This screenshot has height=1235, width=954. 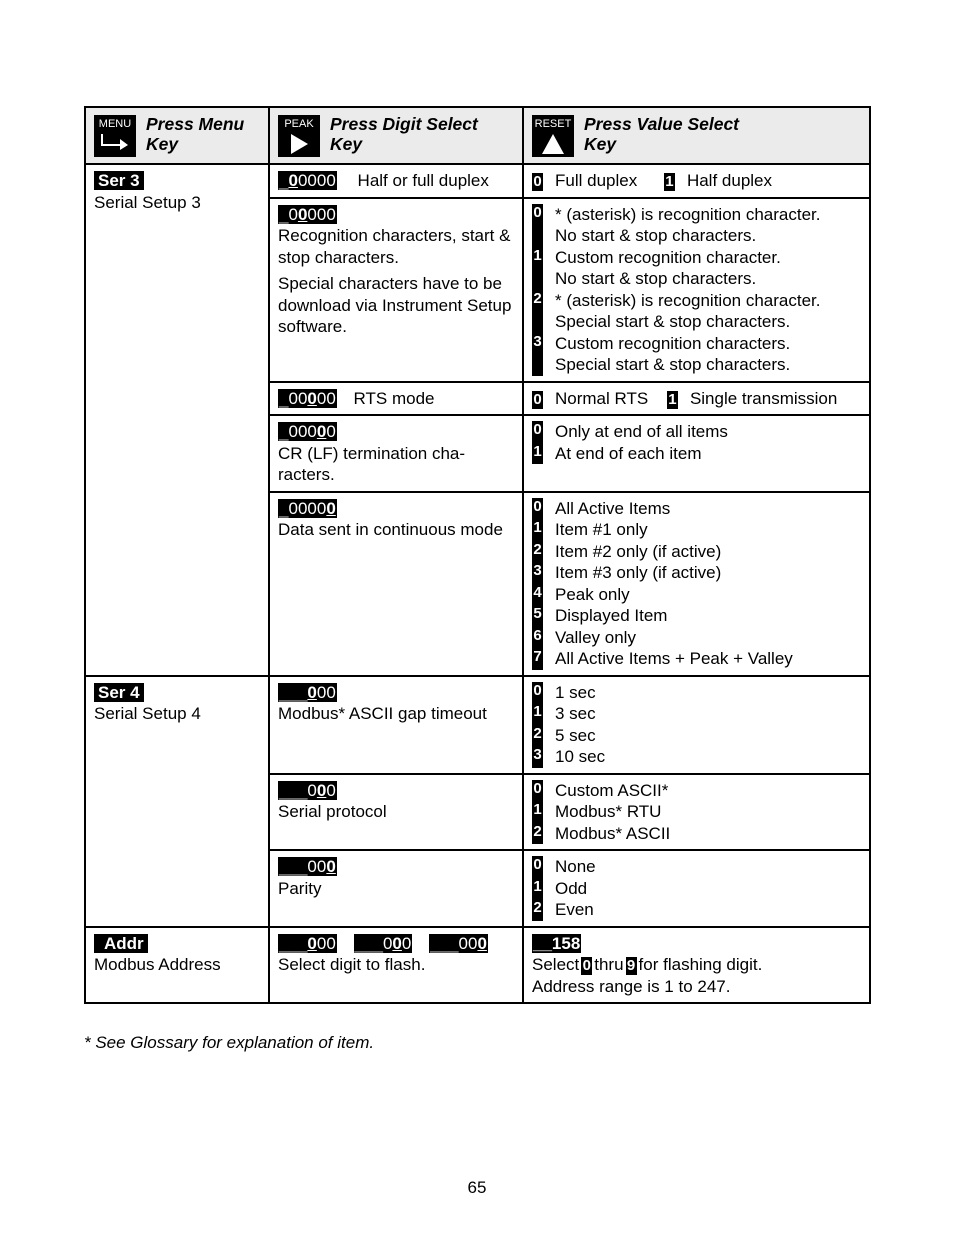 What do you see at coordinates (696, 637) in the screenshot?
I see `option-item: 6 Valley only` at bounding box center [696, 637].